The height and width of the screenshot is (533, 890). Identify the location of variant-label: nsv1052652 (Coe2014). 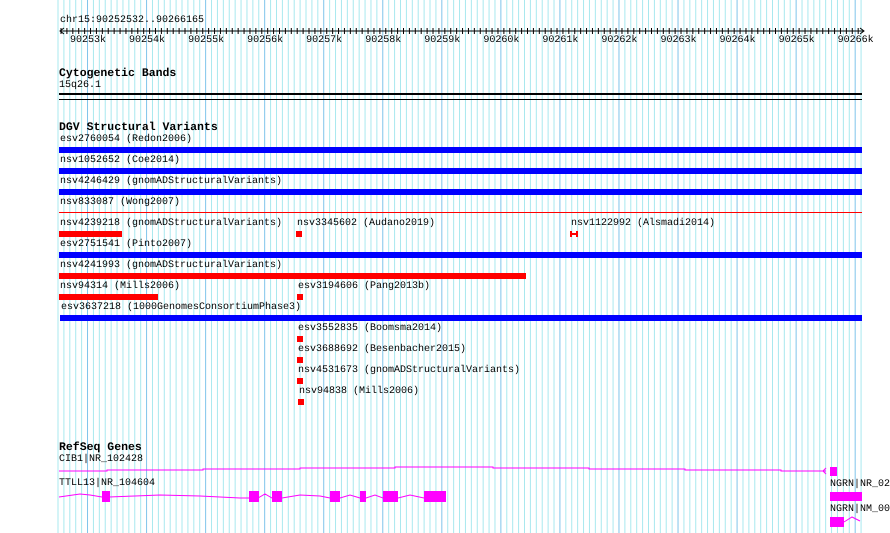
(120, 161).